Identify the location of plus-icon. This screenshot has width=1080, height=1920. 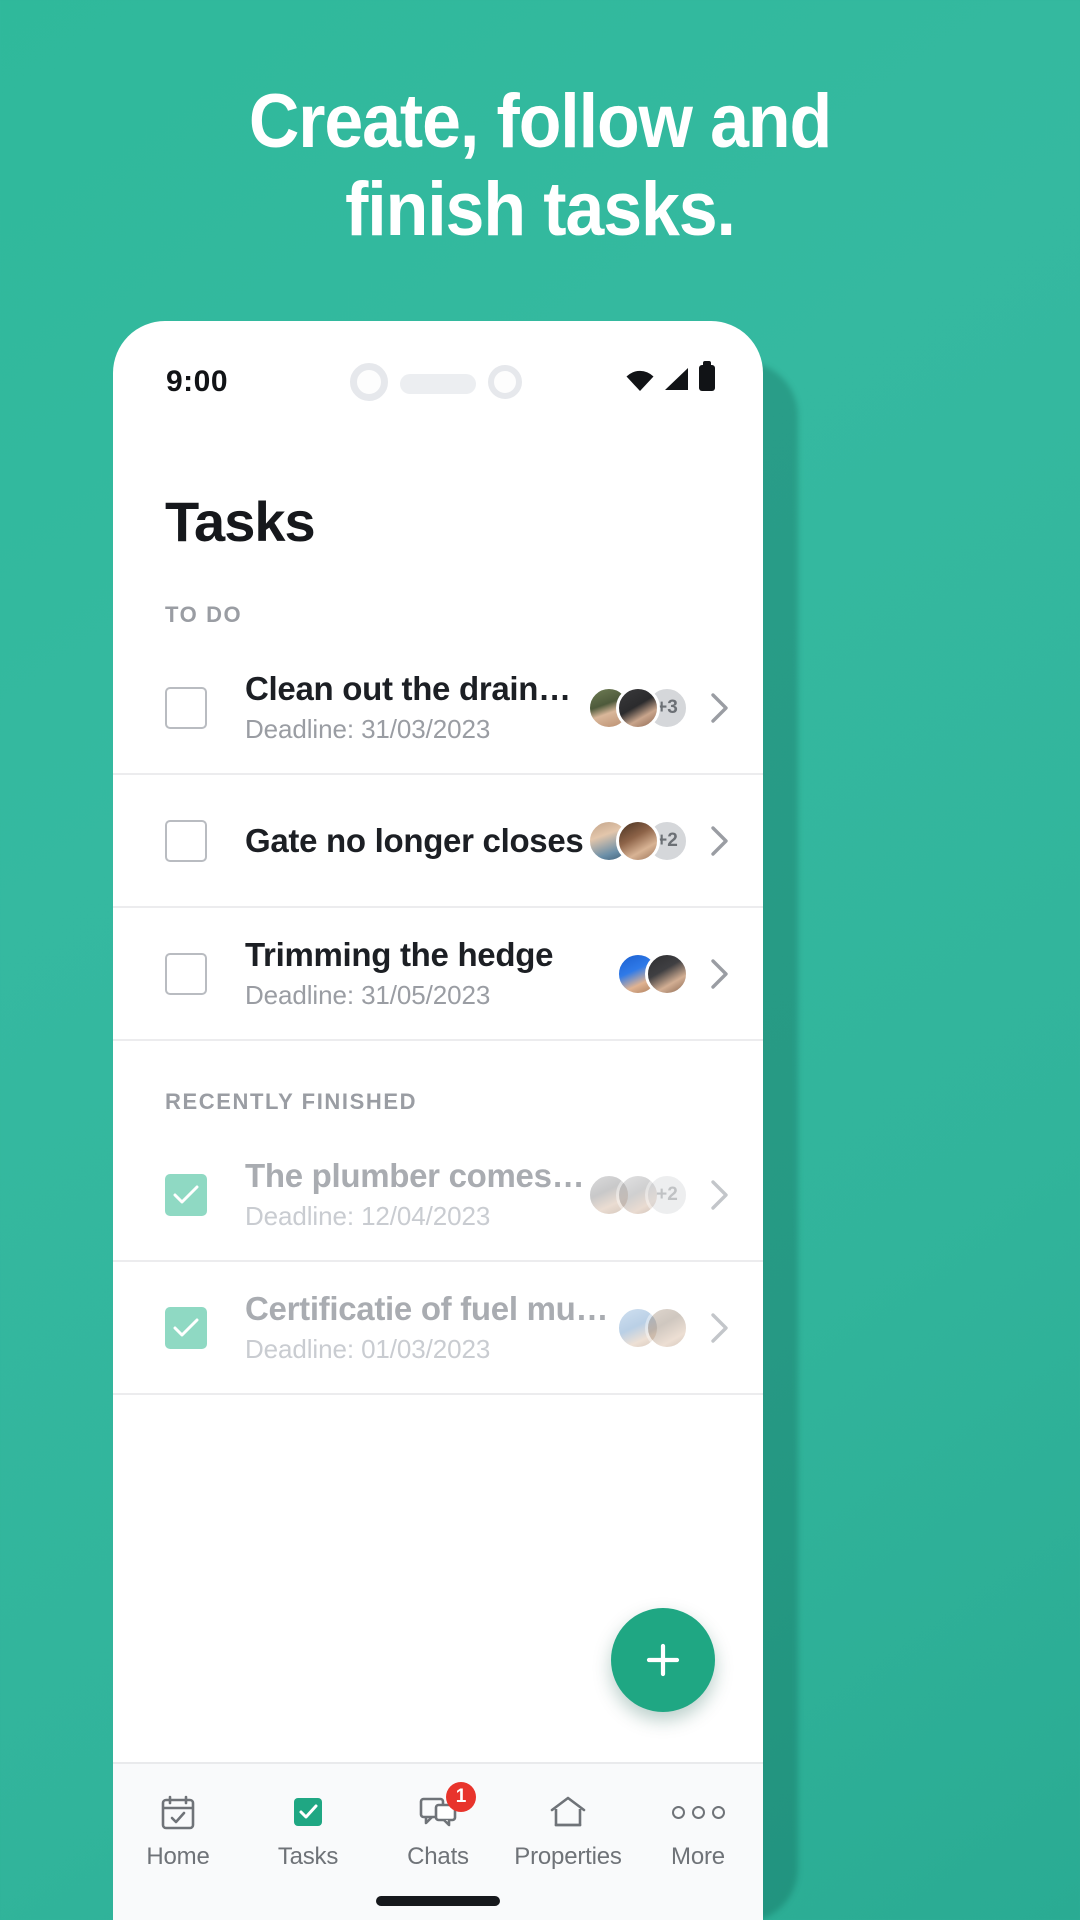
(663, 1660).